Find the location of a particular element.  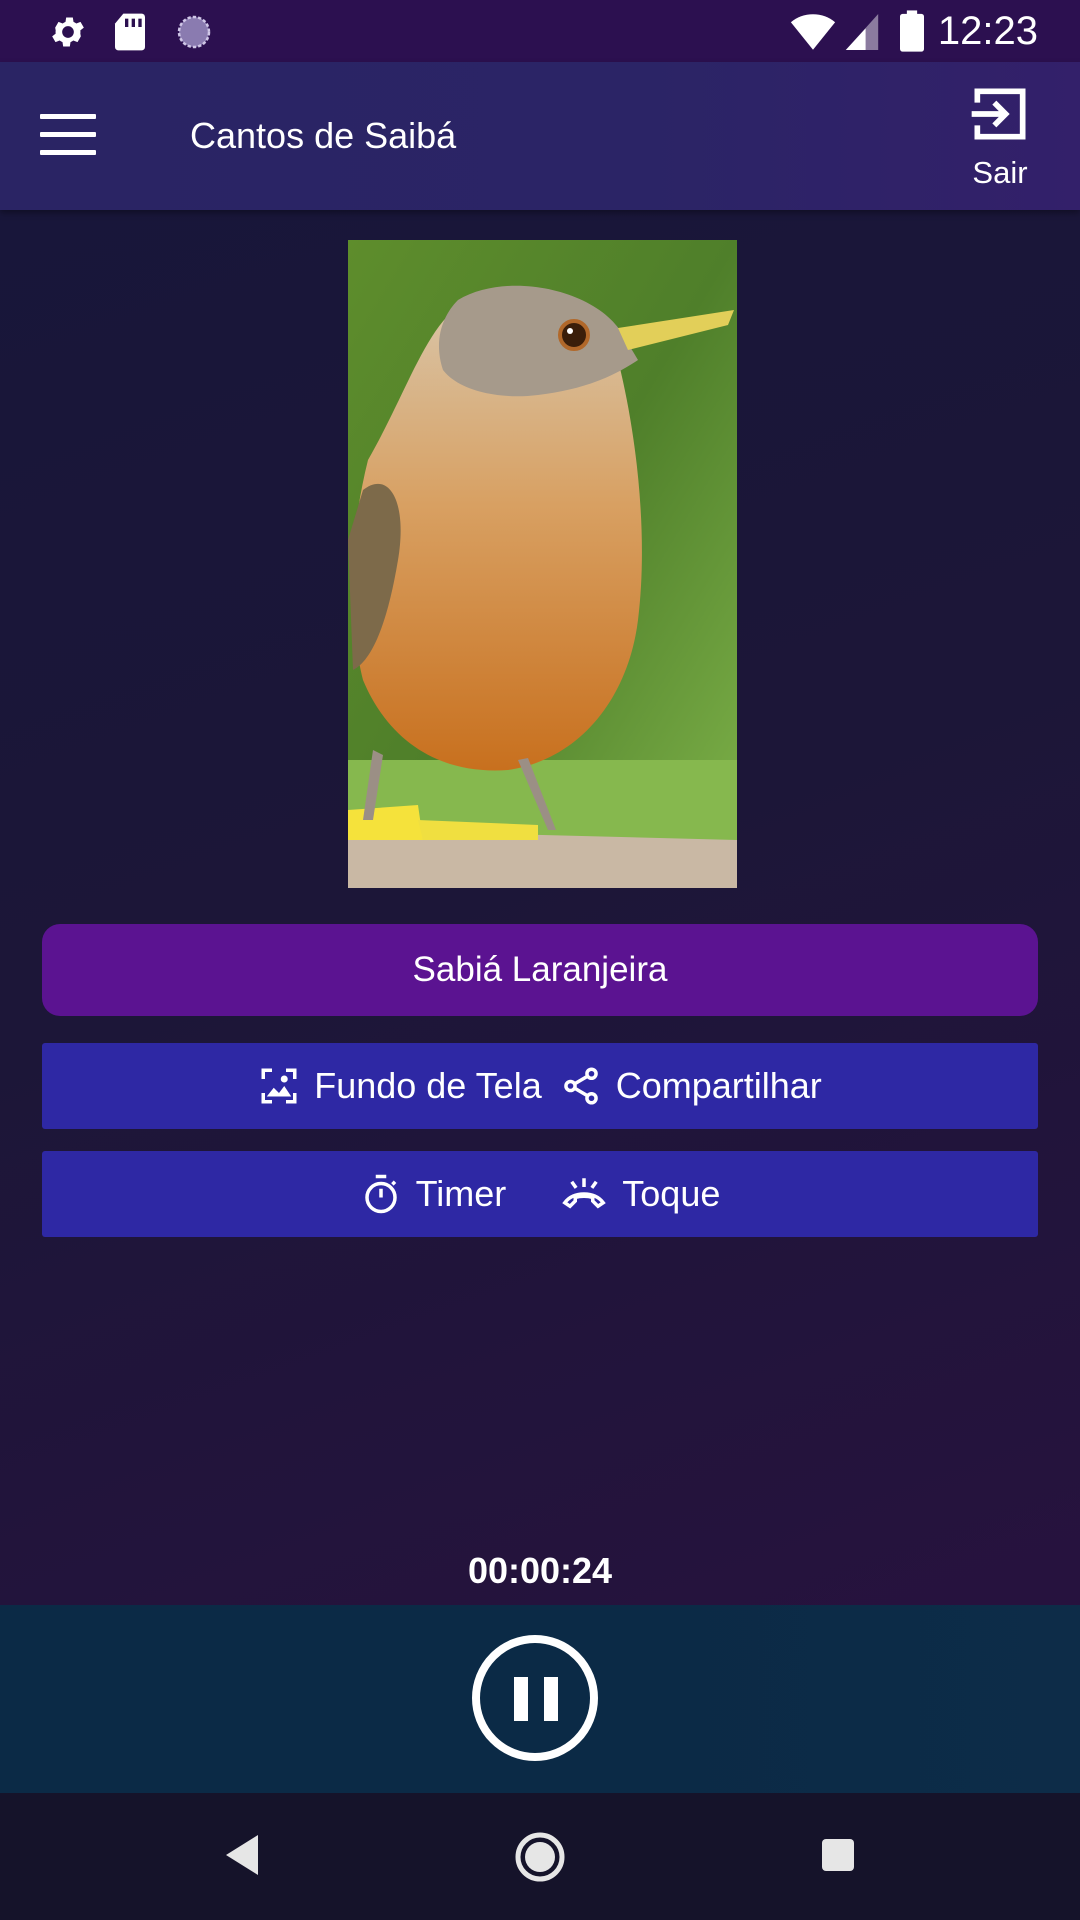

timer-button: Timer is located at coordinates (433, 1194).